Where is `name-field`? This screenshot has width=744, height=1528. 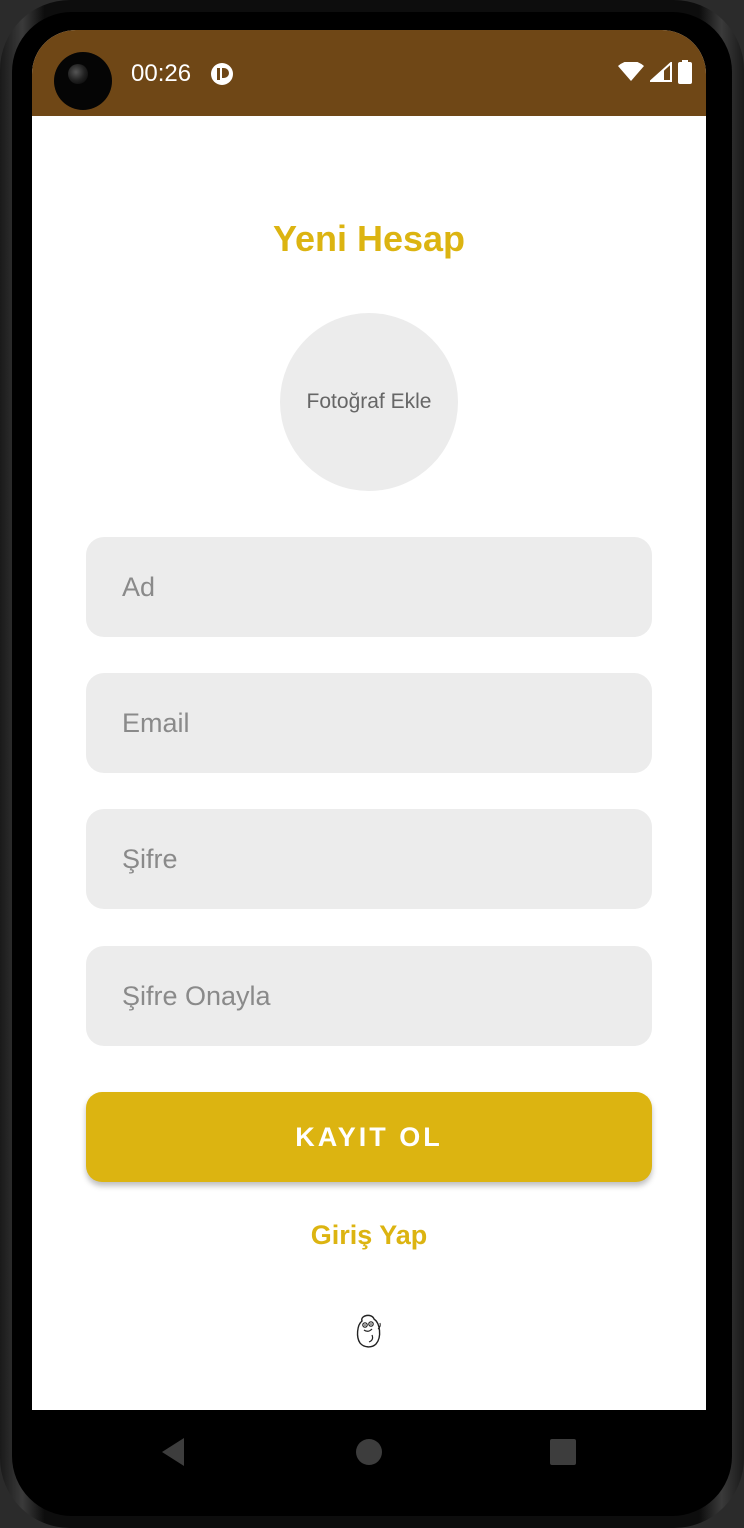 name-field is located at coordinates (369, 587).